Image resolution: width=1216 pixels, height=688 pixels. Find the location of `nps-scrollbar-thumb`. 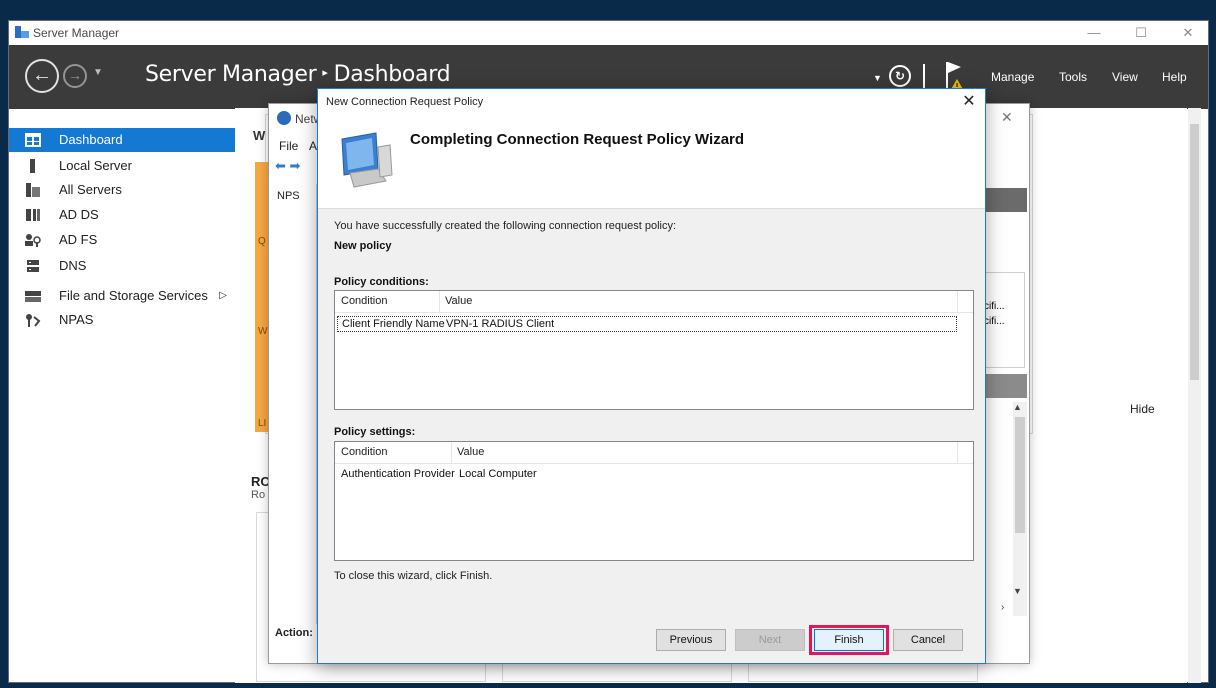

nps-scrollbar-thumb is located at coordinates (1020, 475).